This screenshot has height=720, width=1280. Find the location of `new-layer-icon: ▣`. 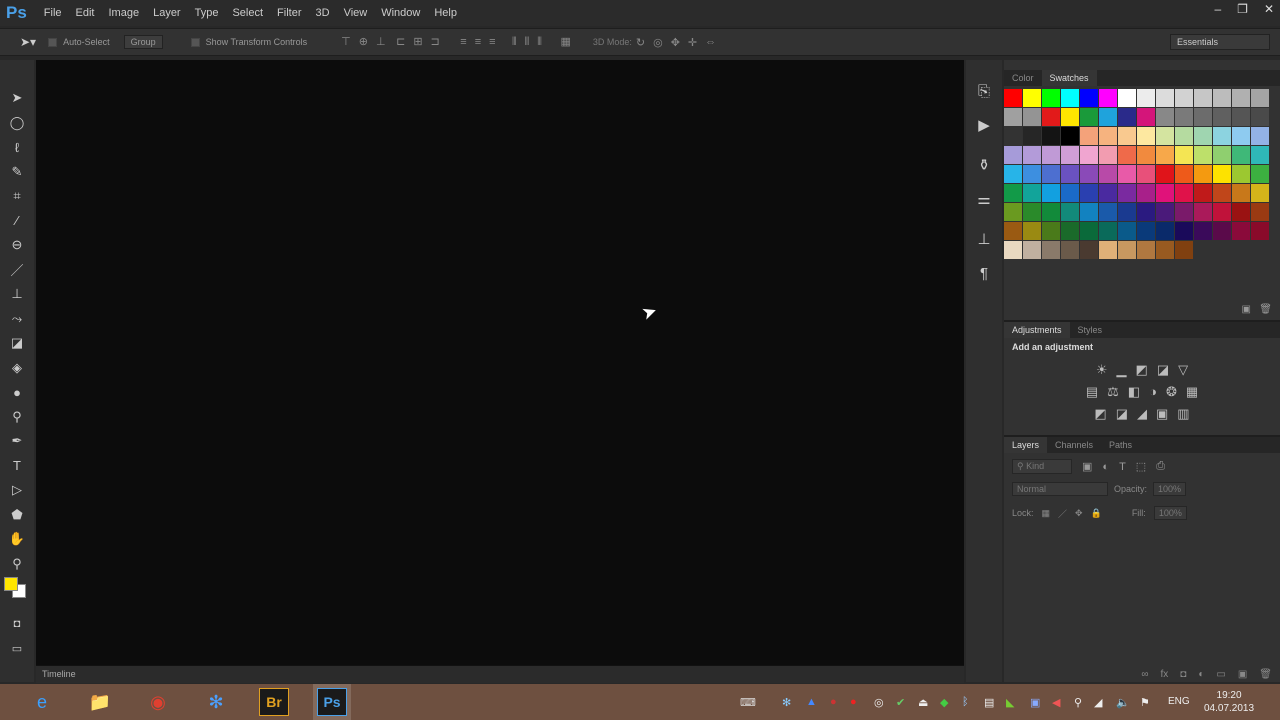

new-layer-icon: ▣ is located at coordinates (1242, 674).